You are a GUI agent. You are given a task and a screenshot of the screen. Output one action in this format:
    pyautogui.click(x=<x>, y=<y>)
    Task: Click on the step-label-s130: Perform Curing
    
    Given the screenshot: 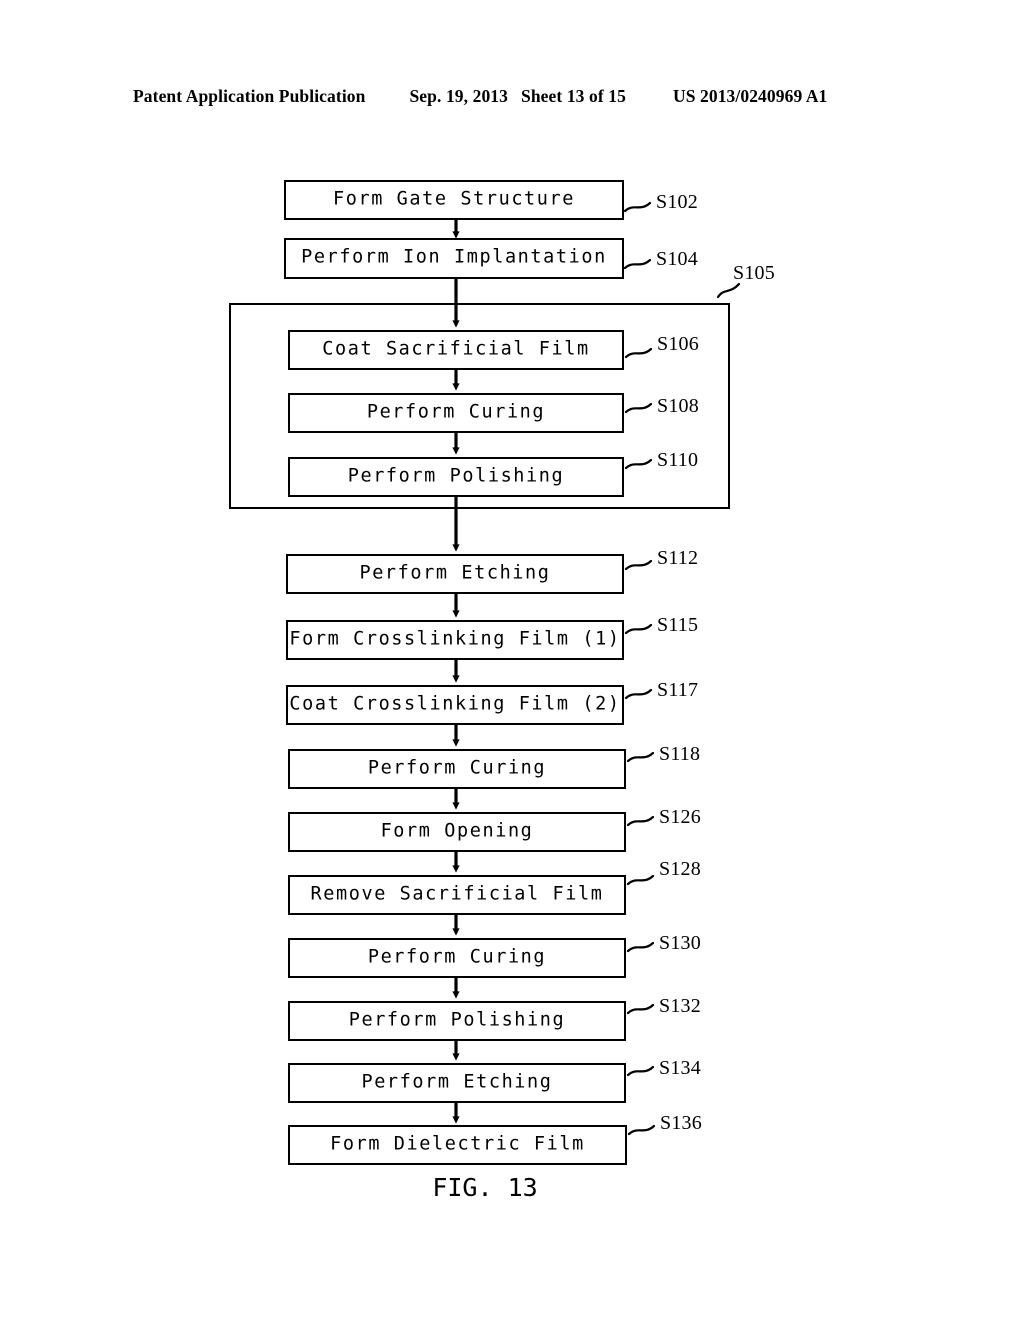 What is the action you would take?
    pyautogui.click(x=457, y=957)
    